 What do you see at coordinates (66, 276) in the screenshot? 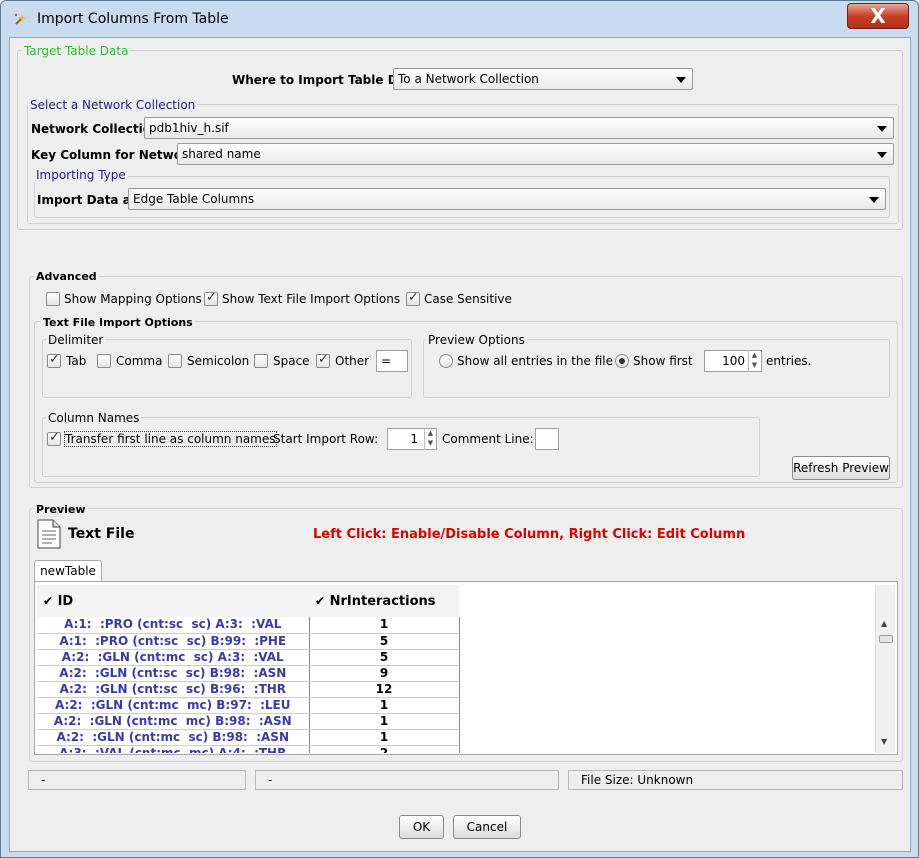
I see `advanced-title: Advanced` at bounding box center [66, 276].